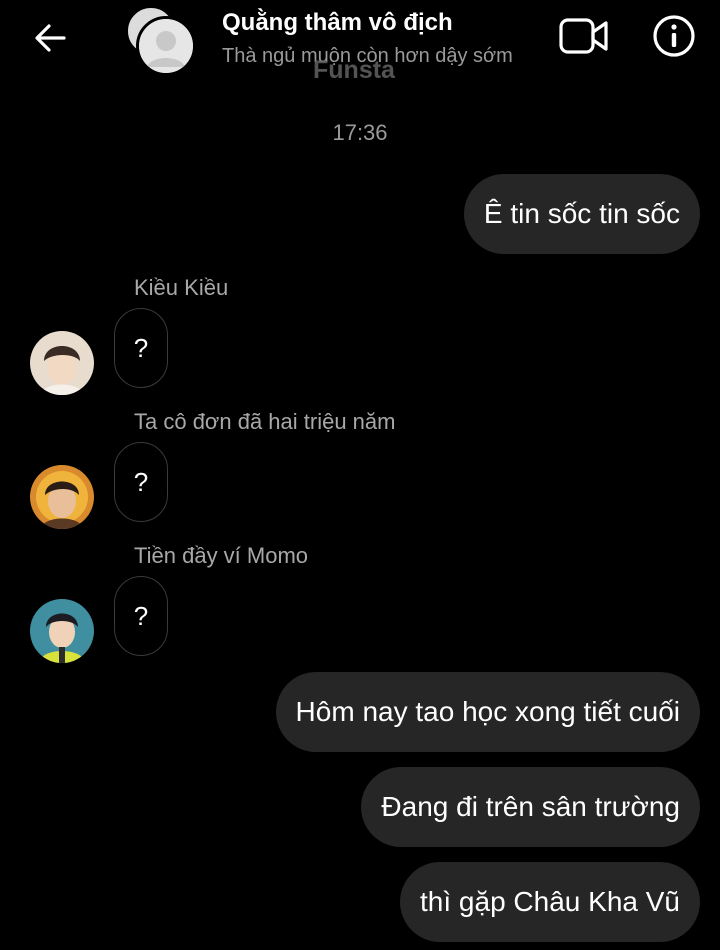 This screenshot has width=720, height=950. I want to click on sender-name: Kiều Kiều, so click(181, 287).